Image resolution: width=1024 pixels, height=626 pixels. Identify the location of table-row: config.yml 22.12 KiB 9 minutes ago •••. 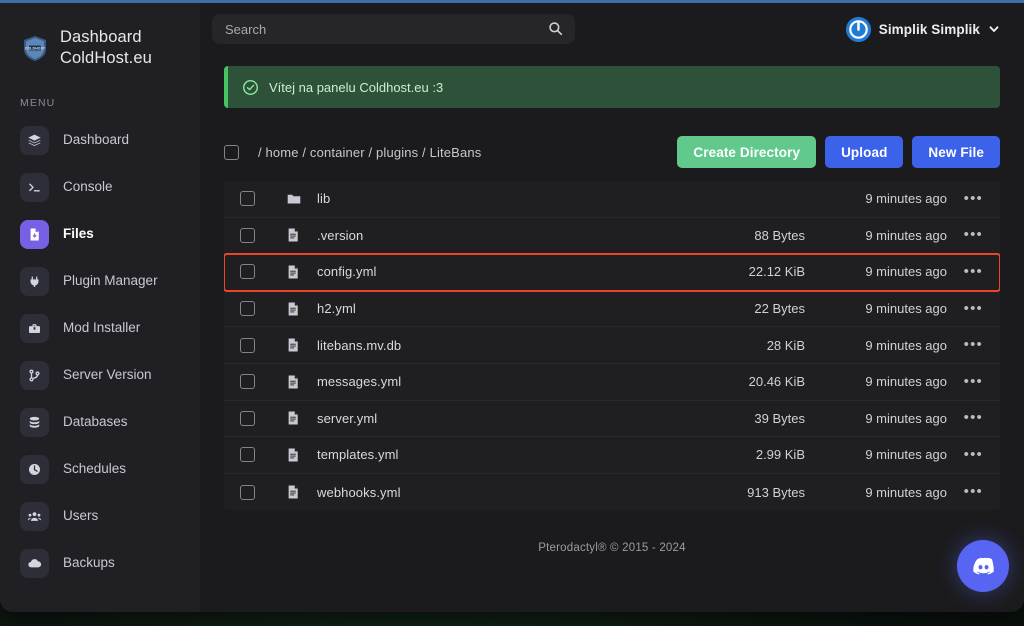
(612, 272).